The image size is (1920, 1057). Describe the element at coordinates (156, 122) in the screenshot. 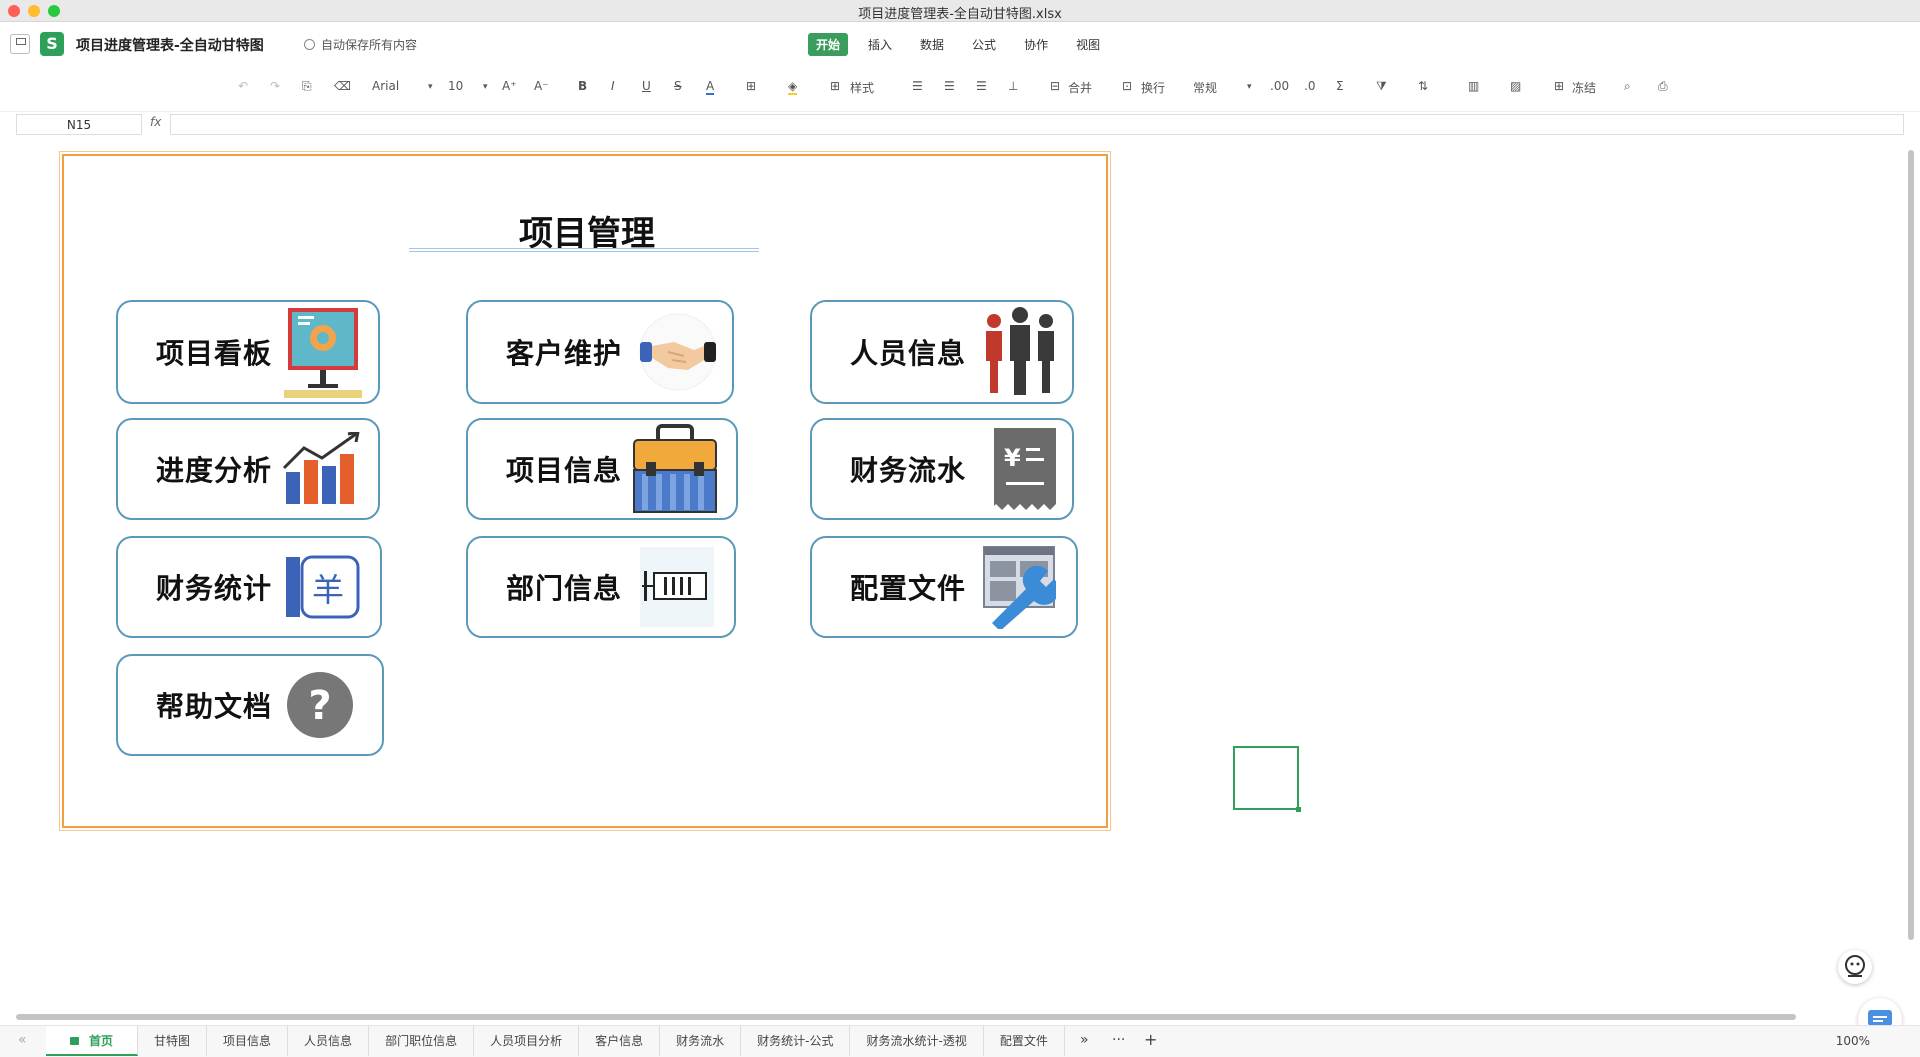

I see `fx-icon: fx` at that location.